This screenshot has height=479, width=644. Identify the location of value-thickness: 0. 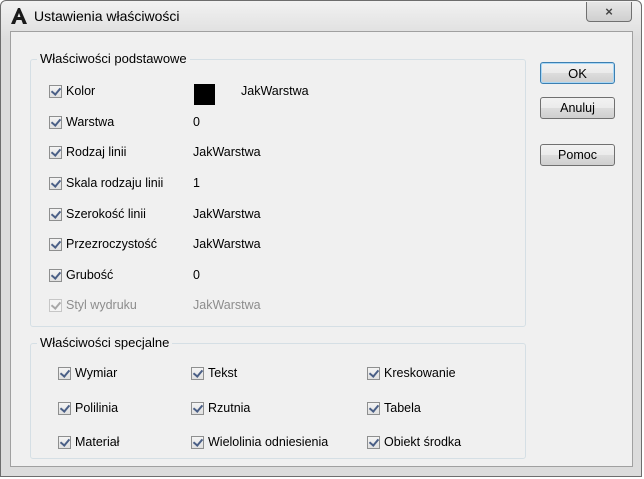
(196, 275).